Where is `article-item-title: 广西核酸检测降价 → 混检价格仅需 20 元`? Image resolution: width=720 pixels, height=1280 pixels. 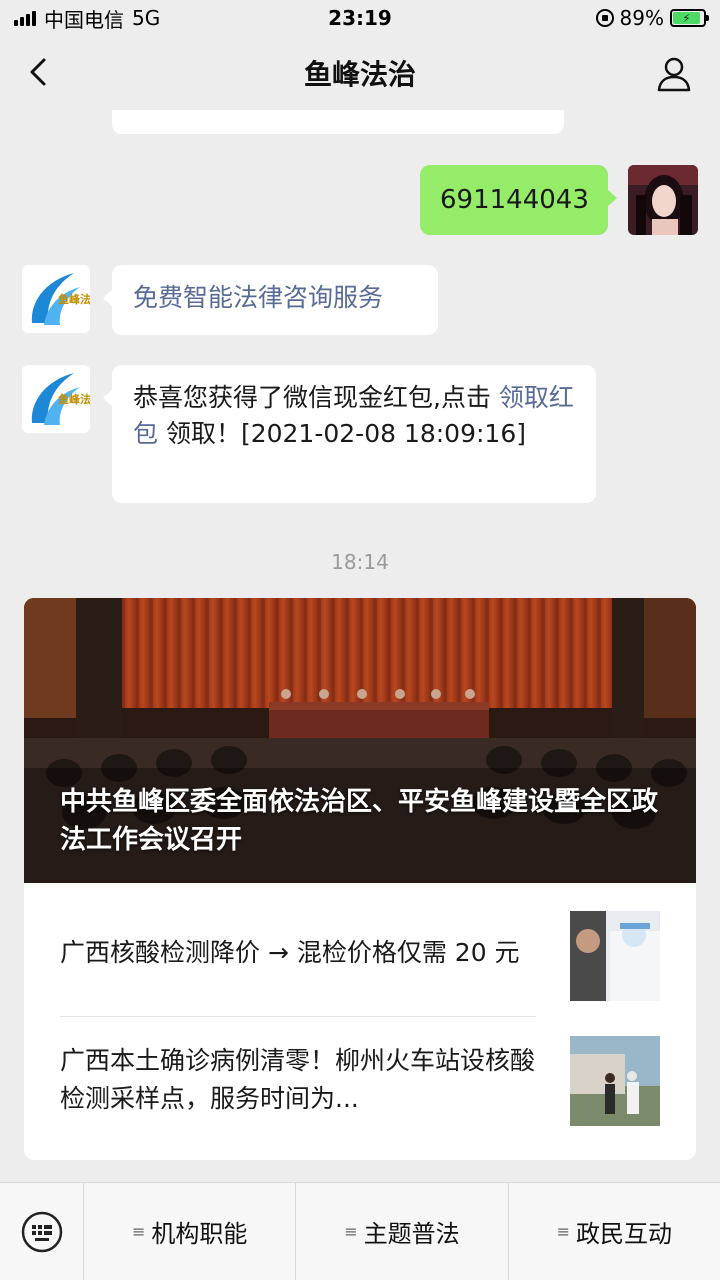 article-item-title: 广西核酸检测降价 → 混检价格仅需 20 元 is located at coordinates (290, 952).